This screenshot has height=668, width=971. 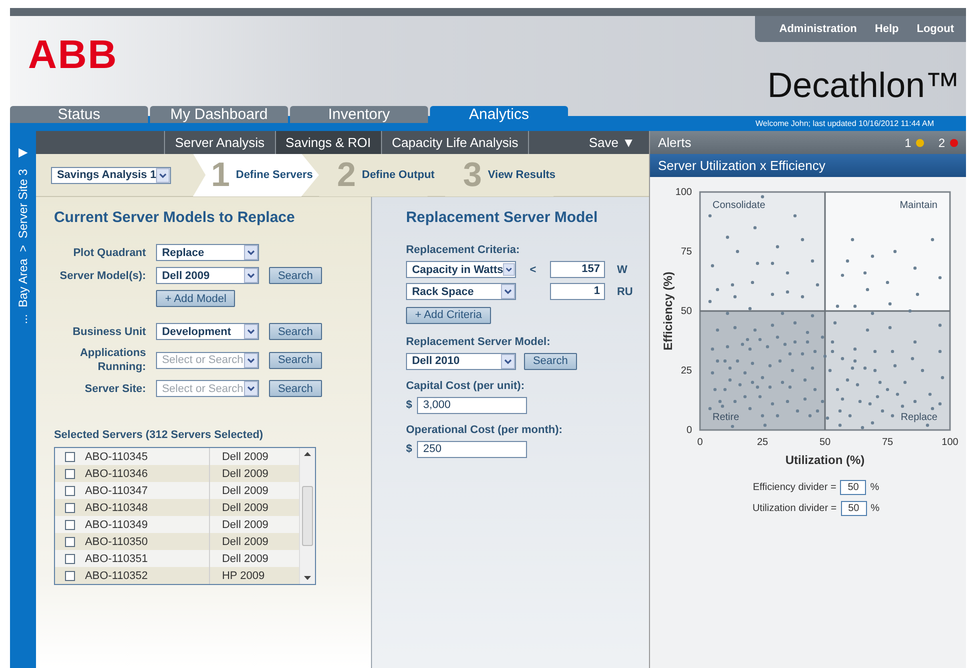 What do you see at coordinates (686, 252) in the screenshot?
I see `axis-tick-label: 75` at bounding box center [686, 252].